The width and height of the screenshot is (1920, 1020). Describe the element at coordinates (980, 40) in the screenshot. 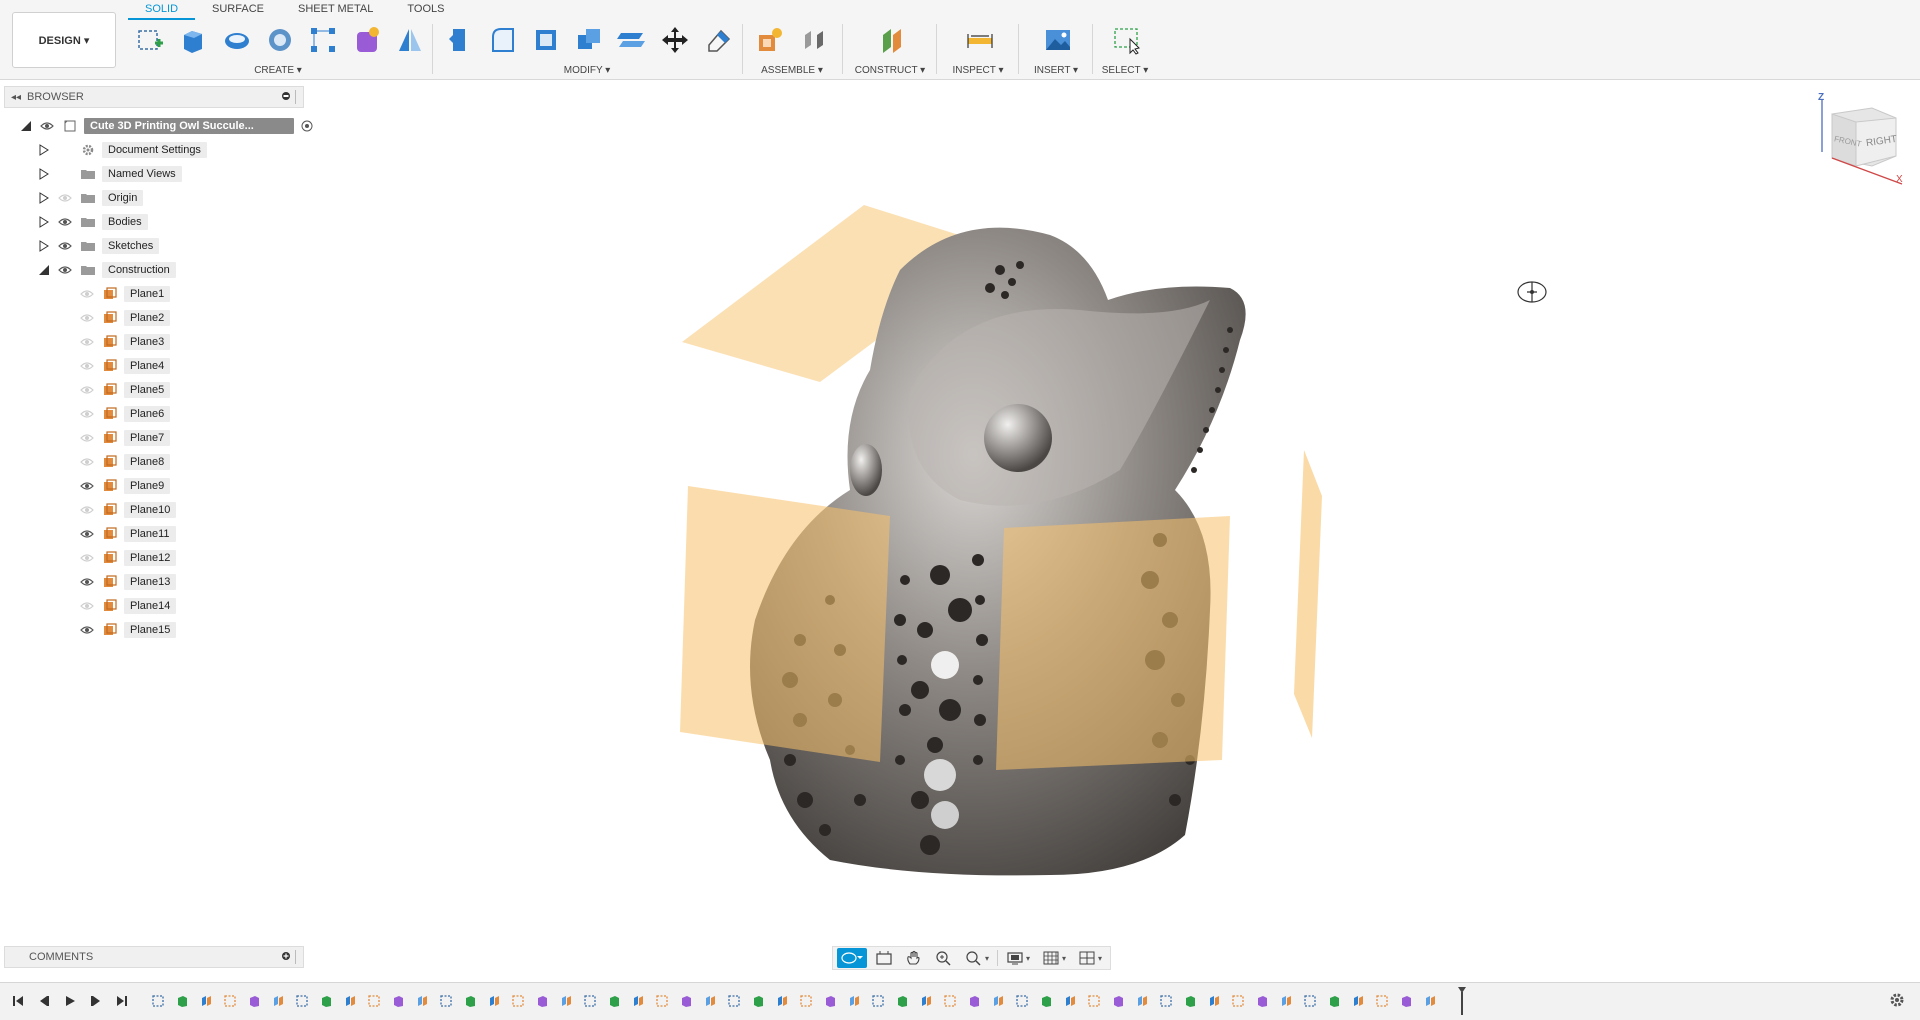

I see `measure-icon` at that location.